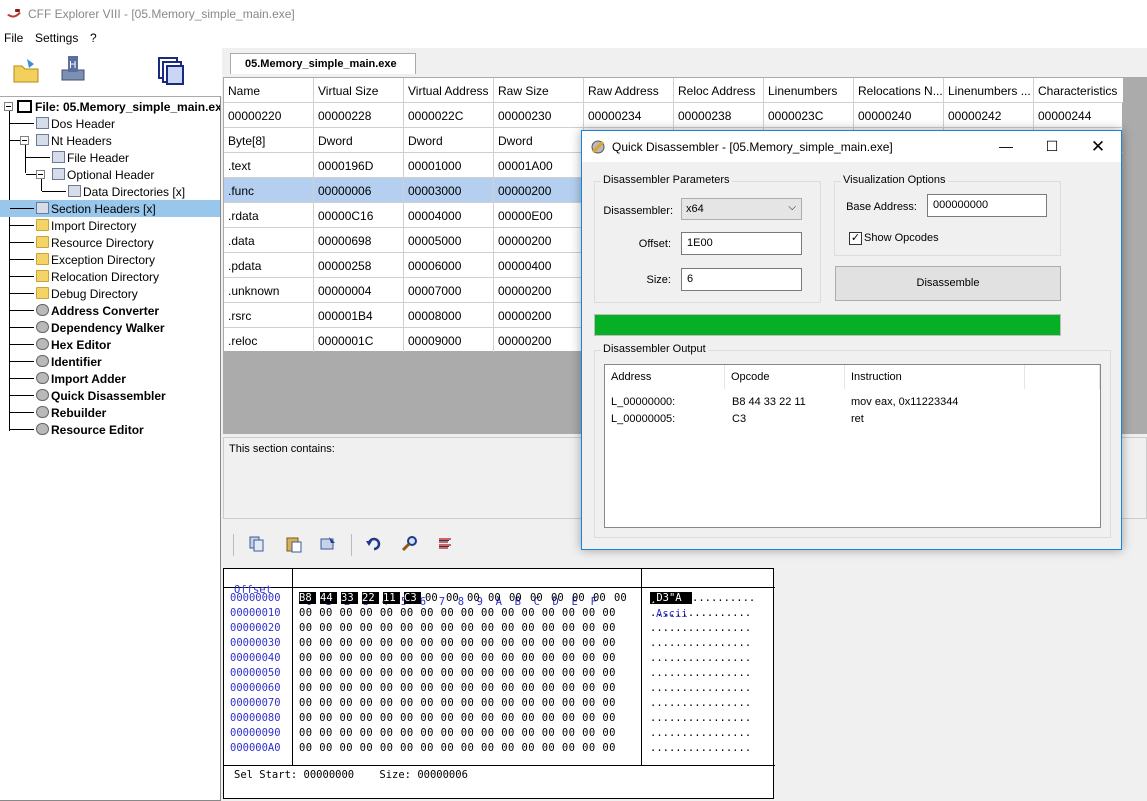 The width and height of the screenshot is (1147, 801). What do you see at coordinates (643, 402) in the screenshot?
I see `output-address: L_00000000:` at bounding box center [643, 402].